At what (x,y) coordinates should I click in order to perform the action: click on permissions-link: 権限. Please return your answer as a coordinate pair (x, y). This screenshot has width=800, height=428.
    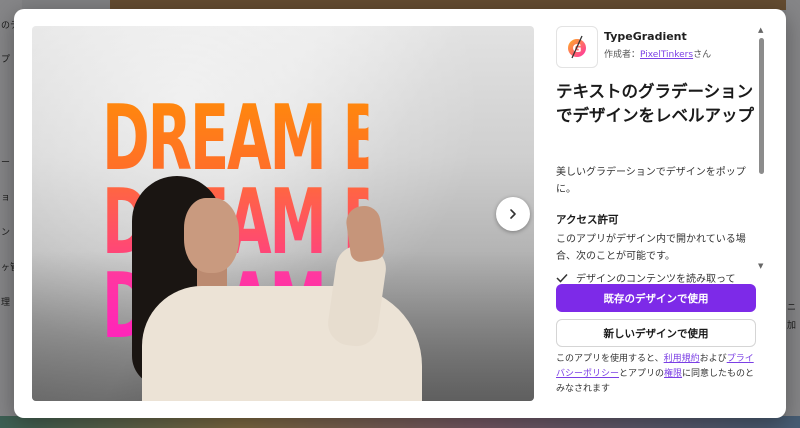
    Looking at the image, I should click on (673, 374).